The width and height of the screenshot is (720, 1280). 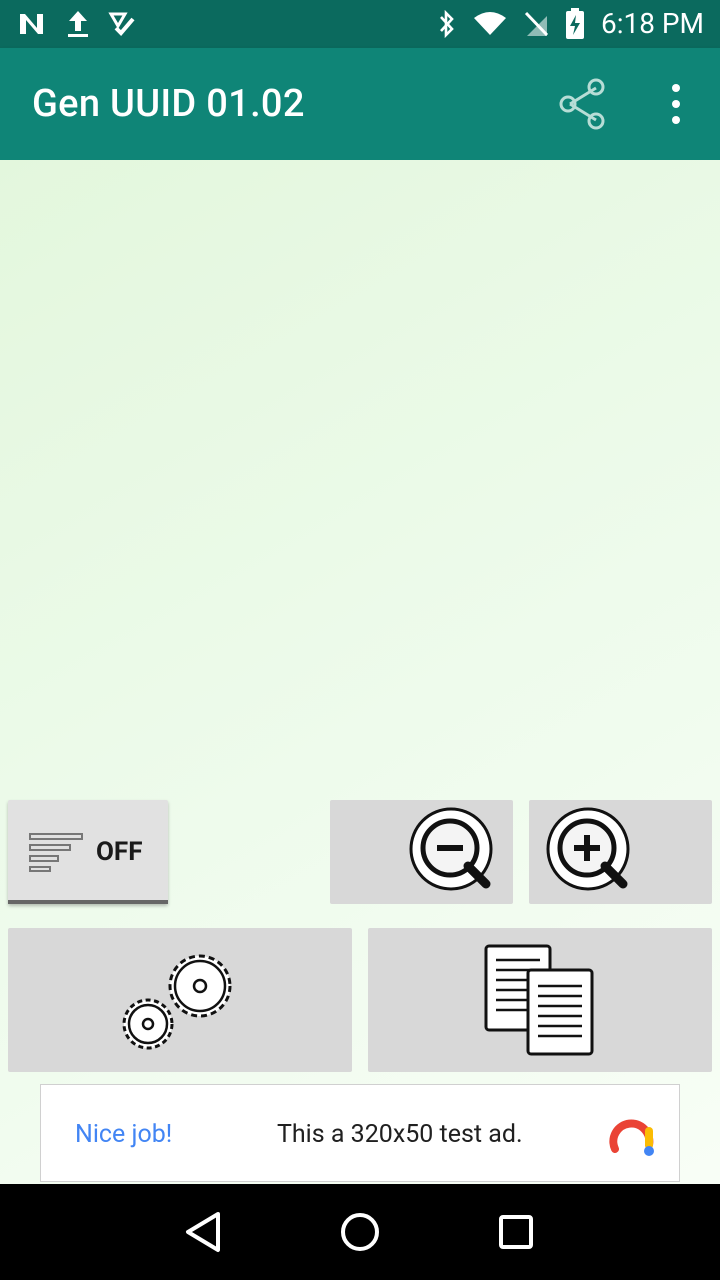 What do you see at coordinates (177, 1002) in the screenshot?
I see `gears-icon` at bounding box center [177, 1002].